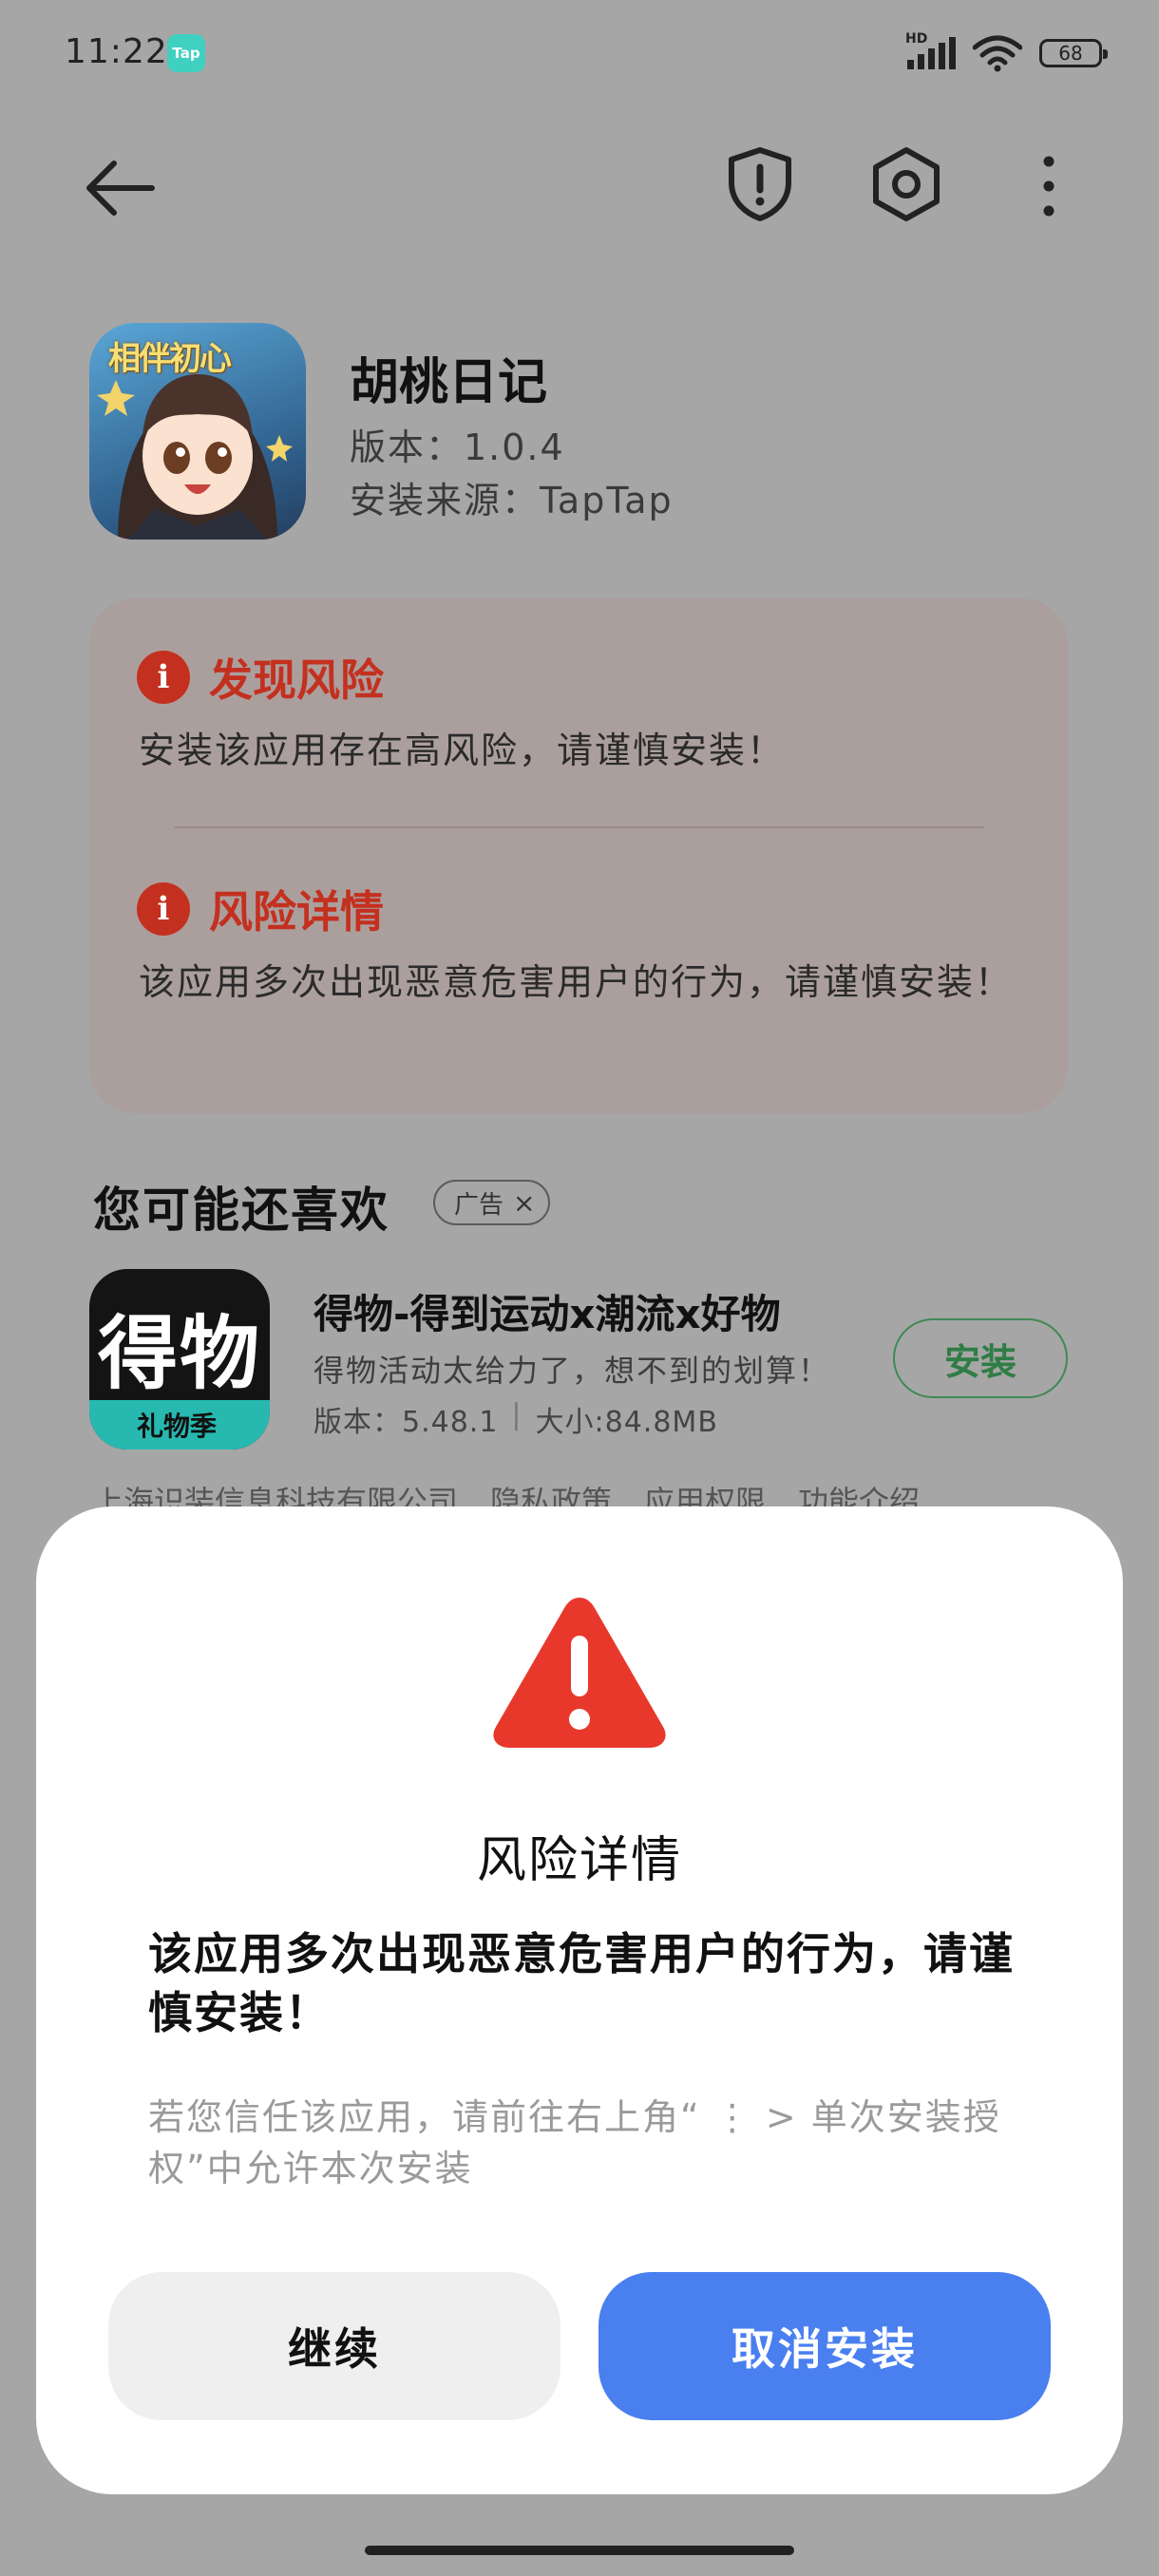 Image resolution: width=1159 pixels, height=2576 pixels. What do you see at coordinates (296, 912) in the screenshot?
I see `risk-detail-title: 风险详情` at bounding box center [296, 912].